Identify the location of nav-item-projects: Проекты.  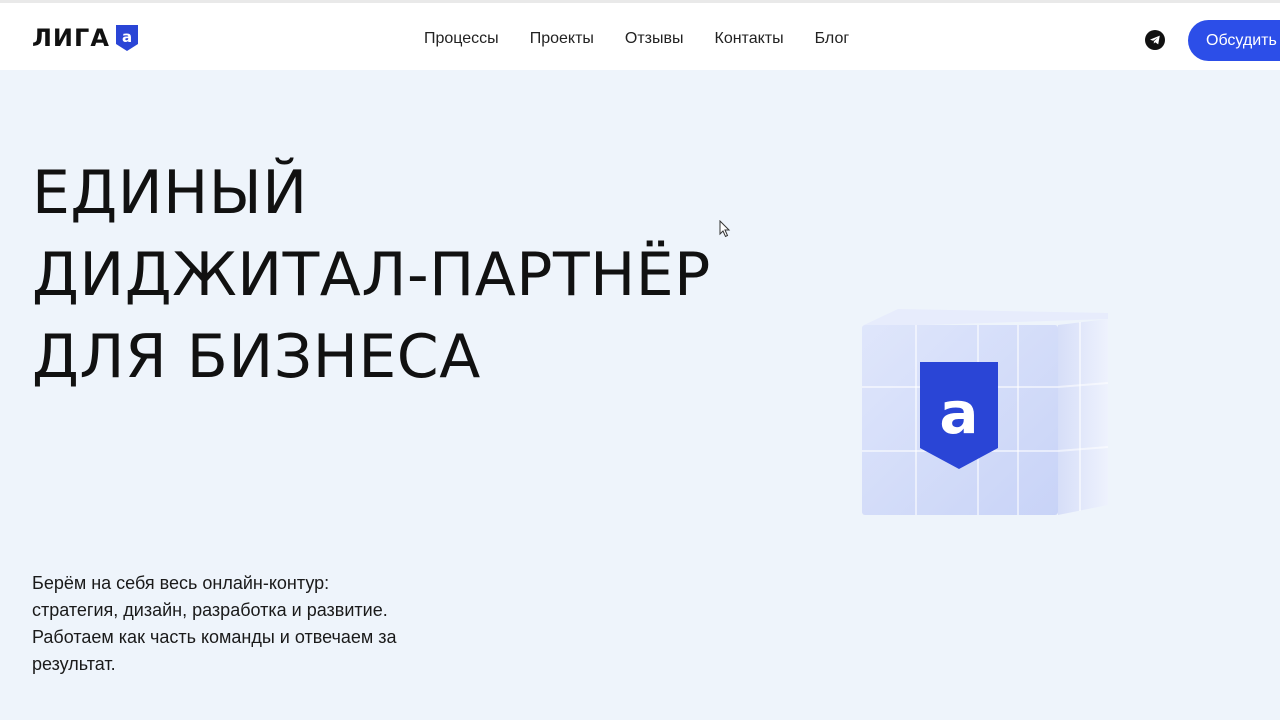
(562, 39).